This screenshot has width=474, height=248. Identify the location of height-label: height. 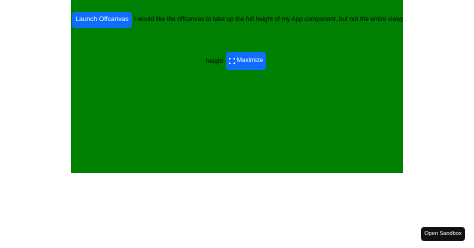
(215, 61).